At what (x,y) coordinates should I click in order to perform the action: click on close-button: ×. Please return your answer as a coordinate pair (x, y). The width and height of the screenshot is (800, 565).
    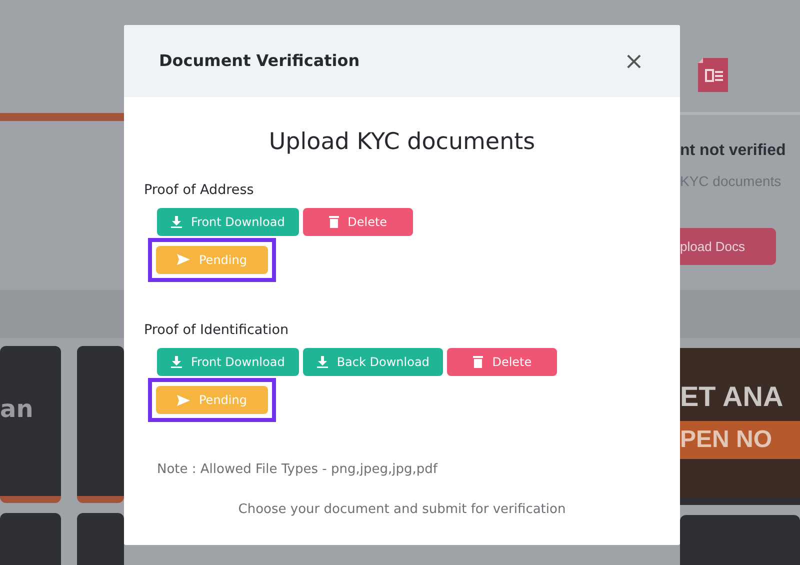
    Looking at the image, I should click on (634, 61).